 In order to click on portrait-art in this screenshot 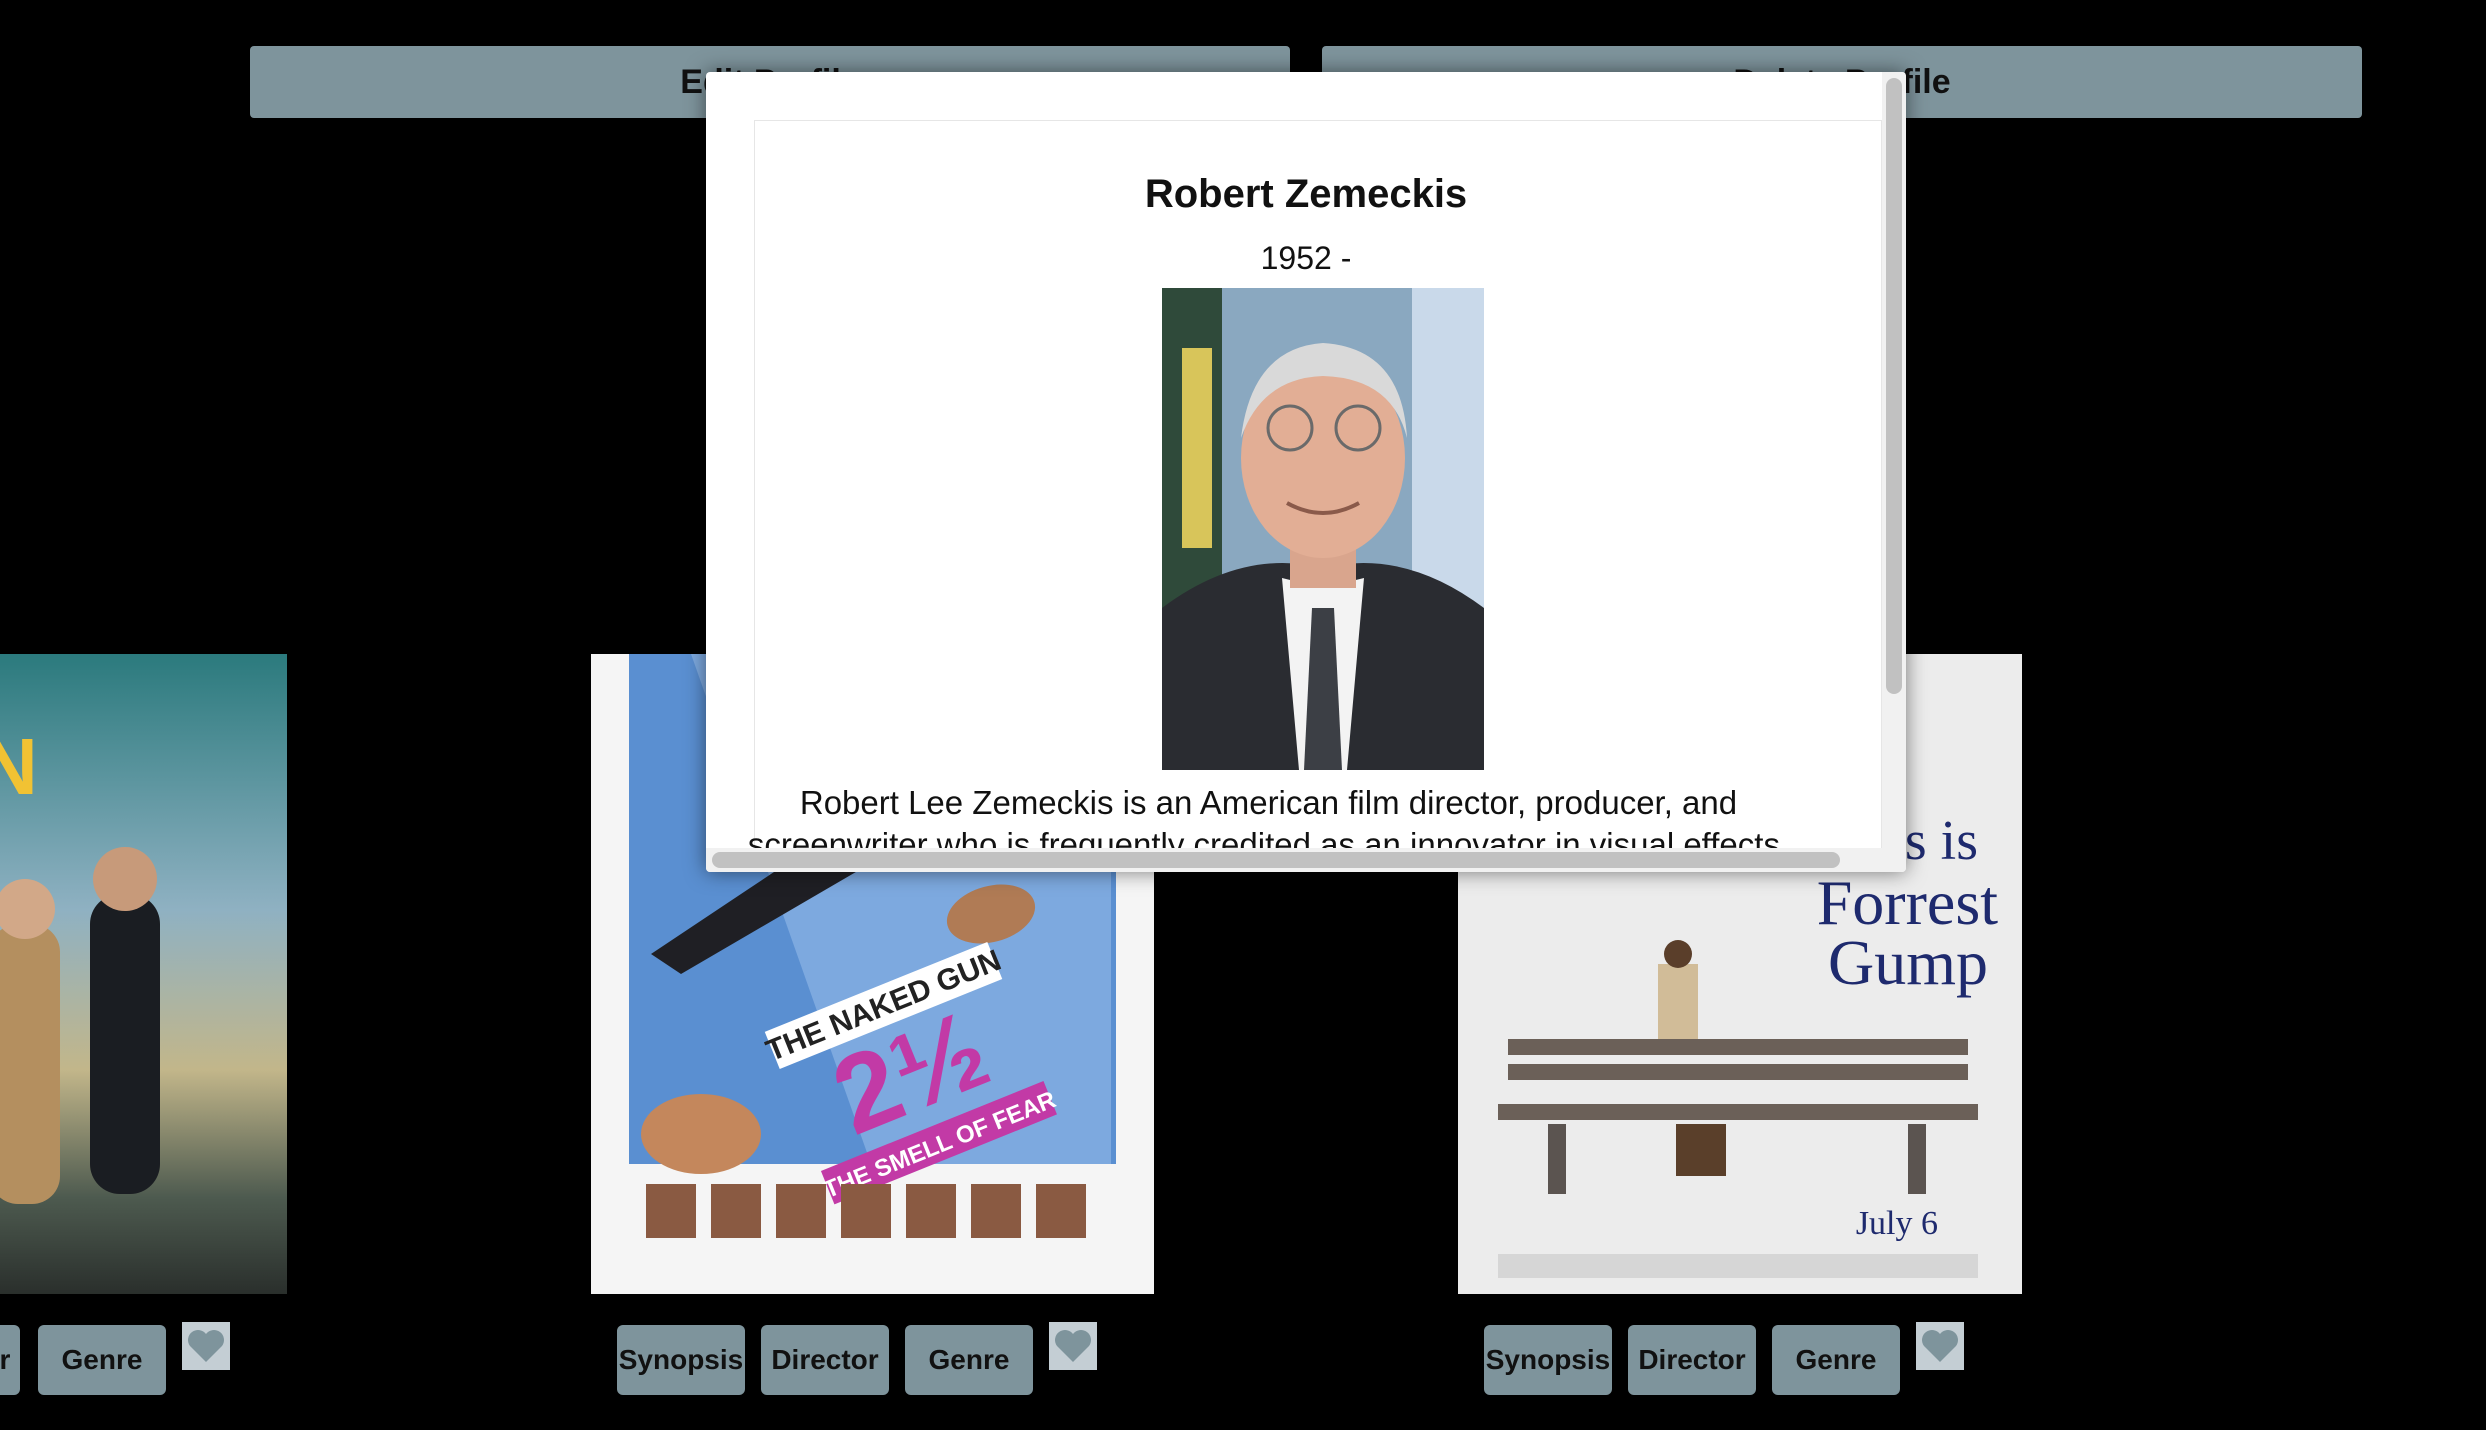, I will do `click(1323, 529)`.